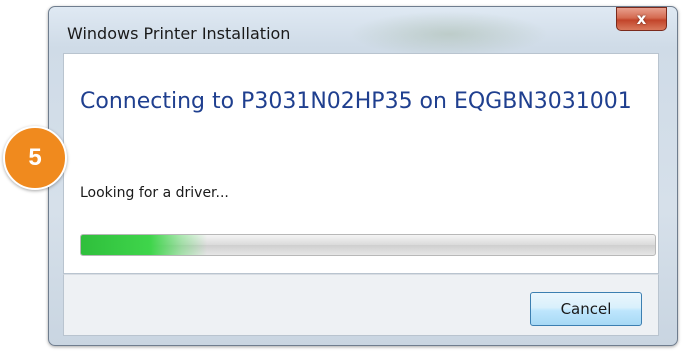 This screenshot has height=356, width=691. Describe the element at coordinates (144, 245) in the screenshot. I see `progress-fill` at that location.